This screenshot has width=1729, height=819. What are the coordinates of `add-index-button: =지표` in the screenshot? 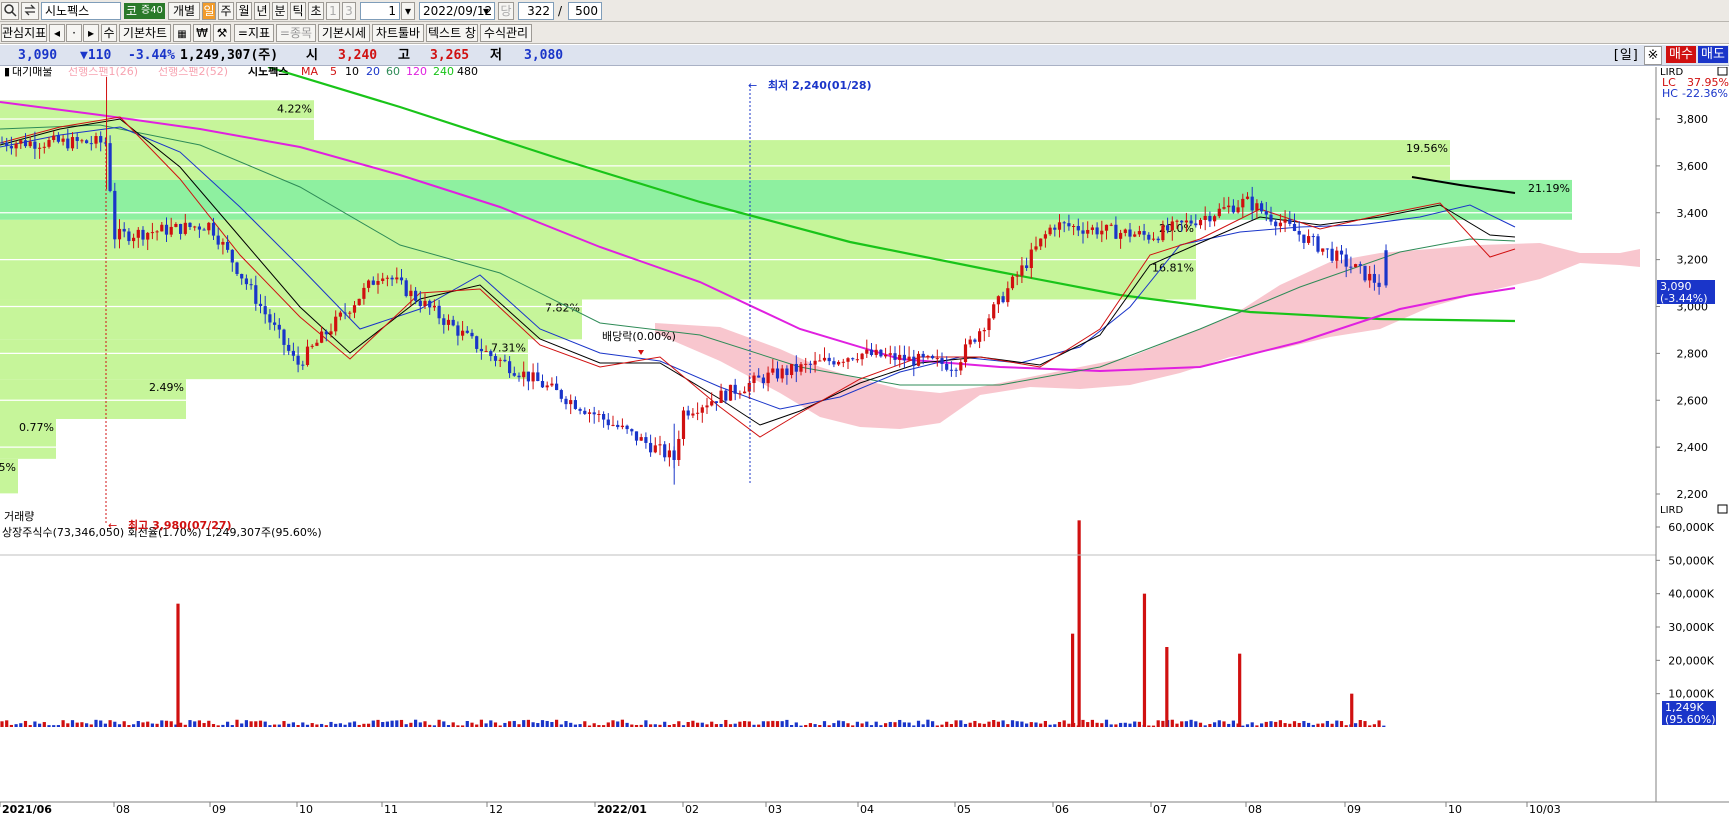 It's located at (254, 33).